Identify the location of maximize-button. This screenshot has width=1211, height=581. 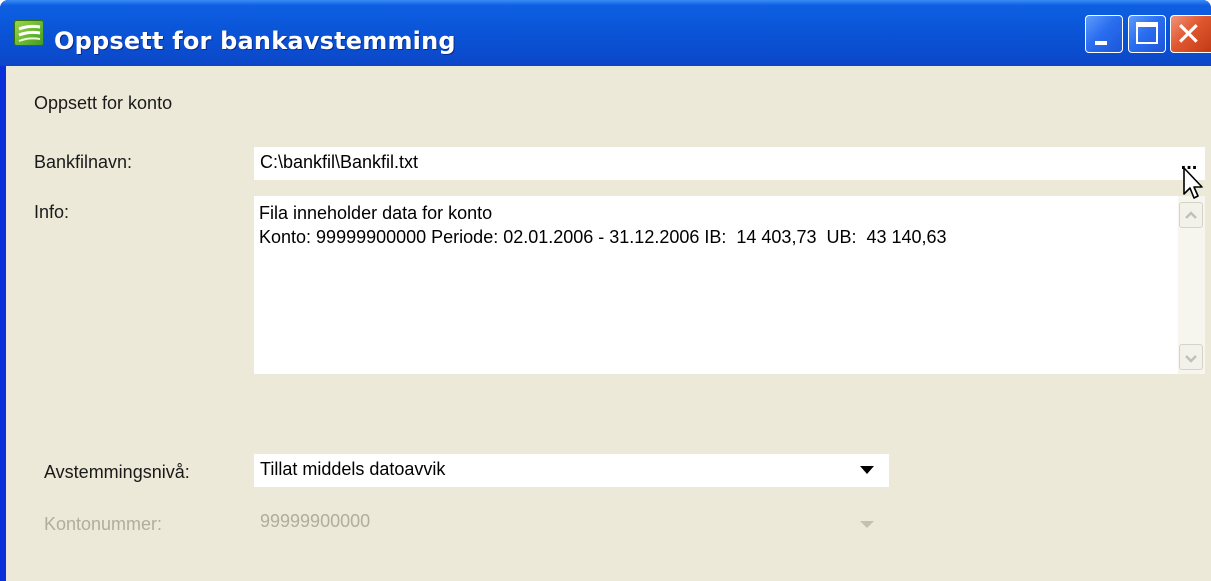
(1147, 34).